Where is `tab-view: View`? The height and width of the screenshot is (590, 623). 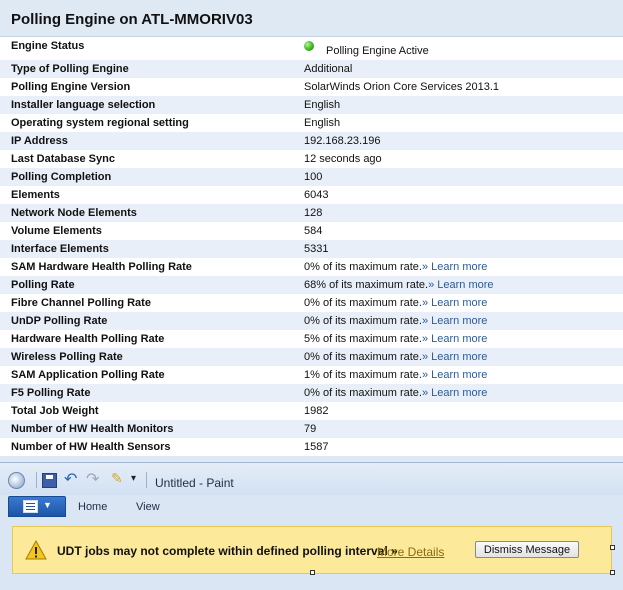 tab-view: View is located at coordinates (148, 507).